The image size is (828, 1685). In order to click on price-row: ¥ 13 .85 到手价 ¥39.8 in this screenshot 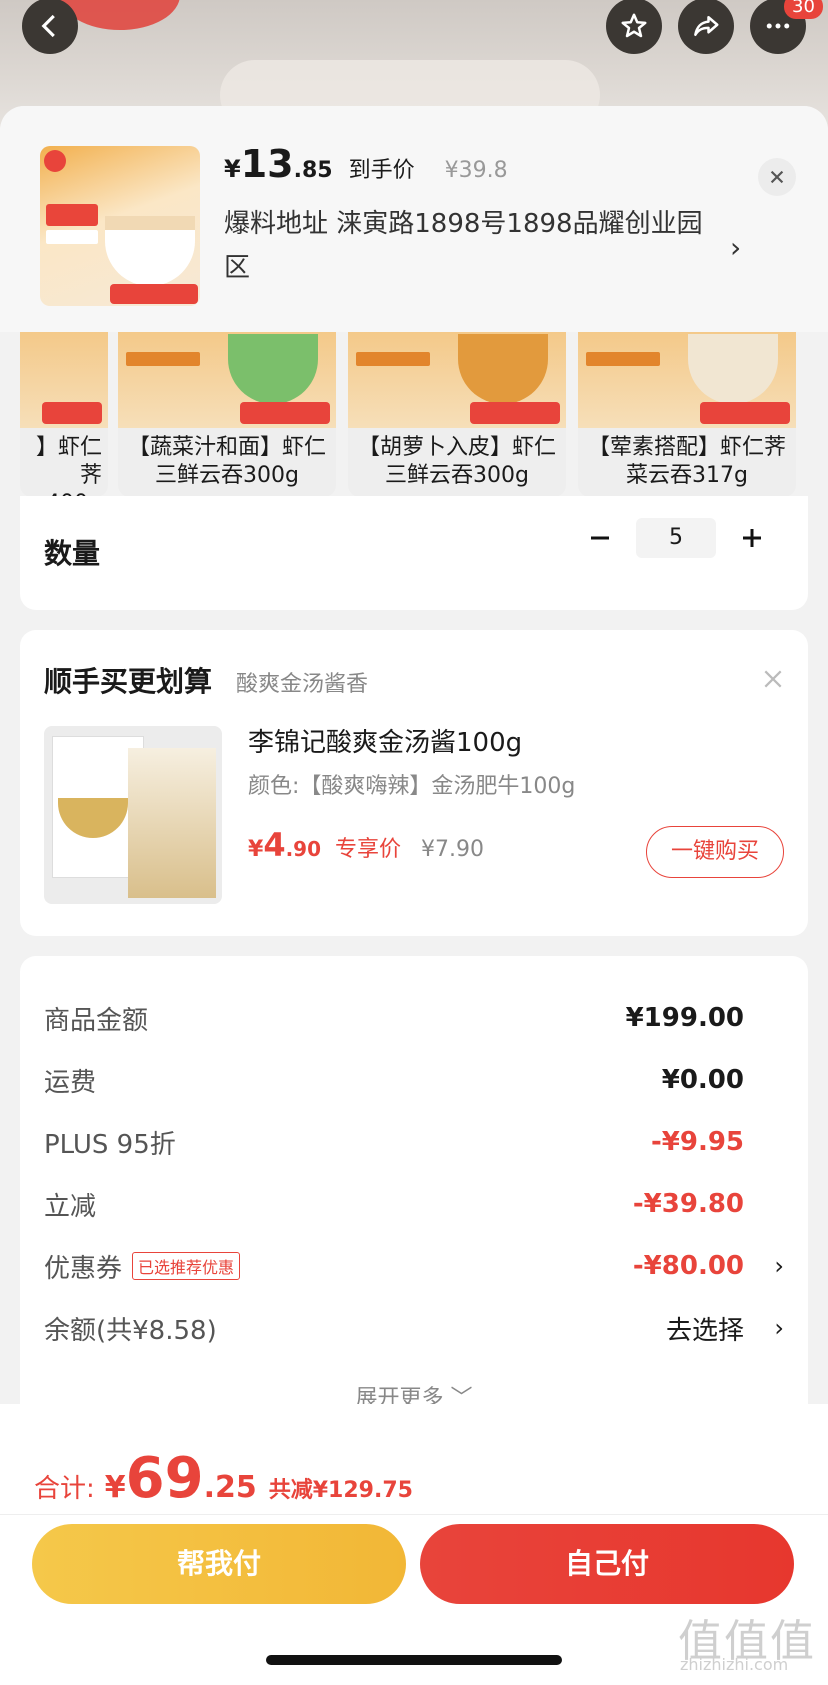, I will do `click(366, 164)`.